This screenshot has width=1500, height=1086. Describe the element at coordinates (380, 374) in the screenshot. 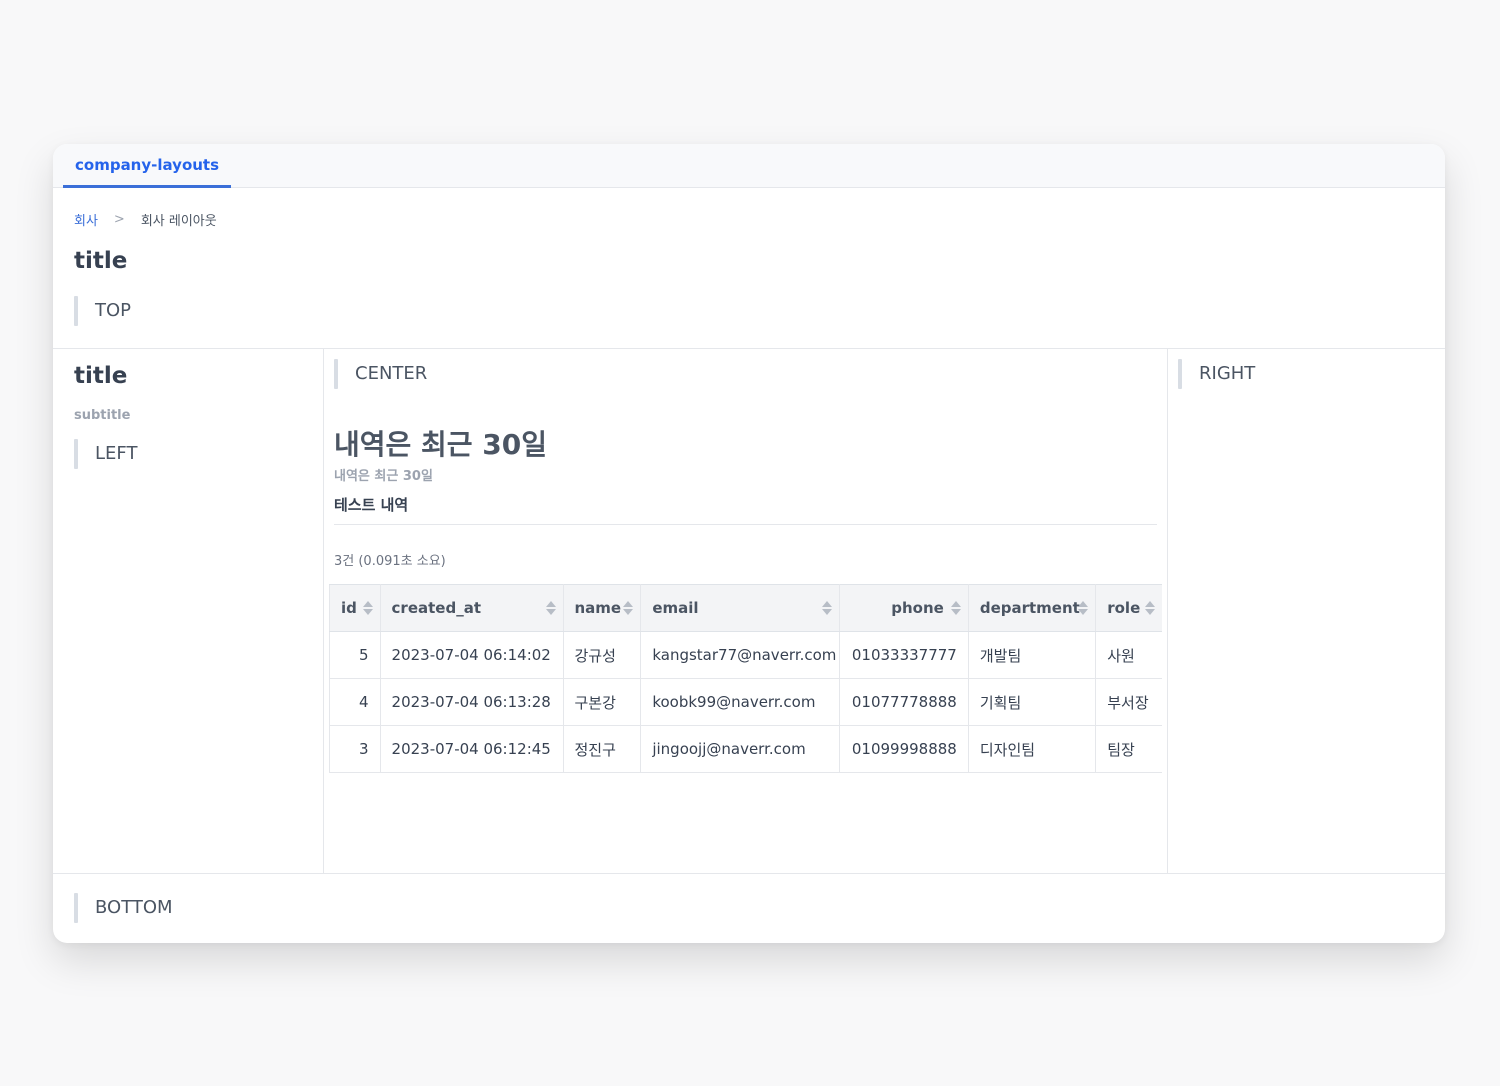

I see `center-marker: CENTER` at that location.